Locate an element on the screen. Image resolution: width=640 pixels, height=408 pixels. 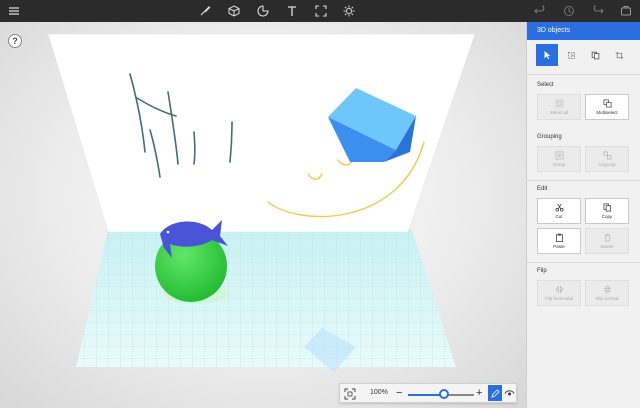
view-mode-icon is located at coordinates (509, 393).